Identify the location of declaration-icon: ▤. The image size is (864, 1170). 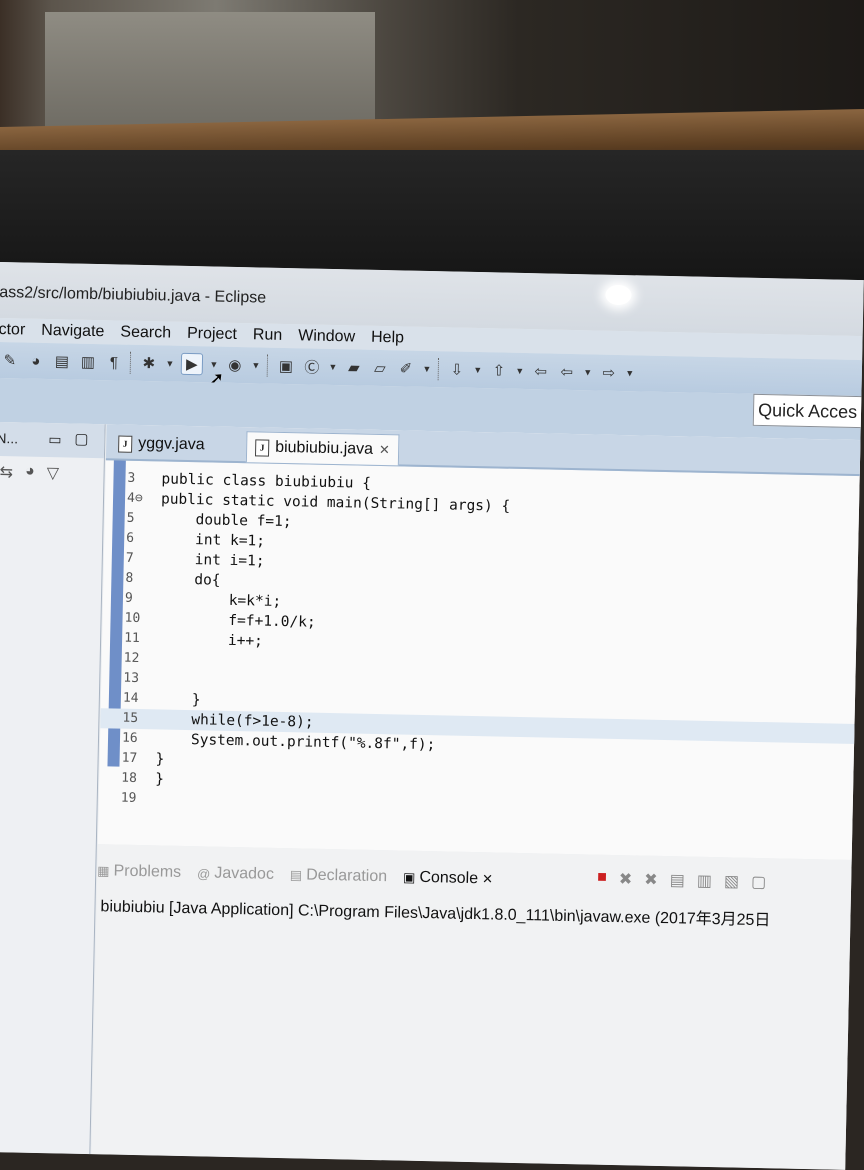
(296, 875).